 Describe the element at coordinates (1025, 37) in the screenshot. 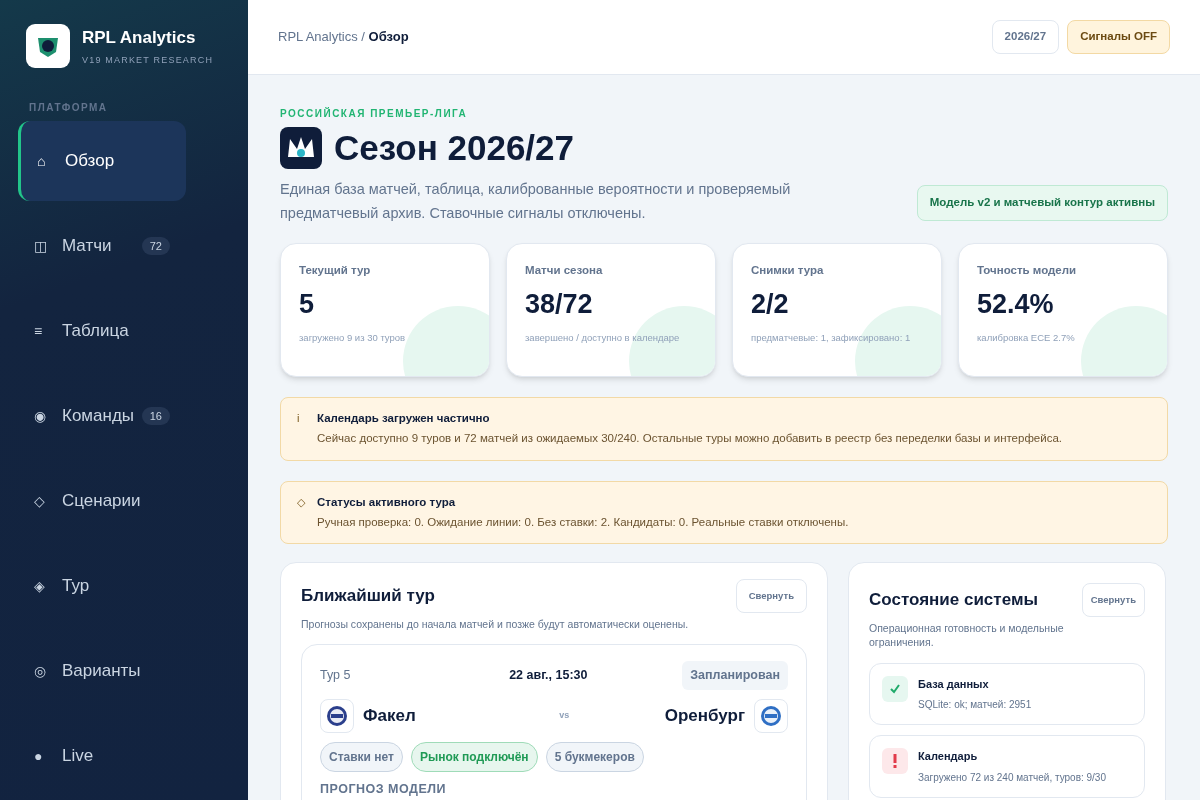

I see `header-button: 2026/27` at that location.